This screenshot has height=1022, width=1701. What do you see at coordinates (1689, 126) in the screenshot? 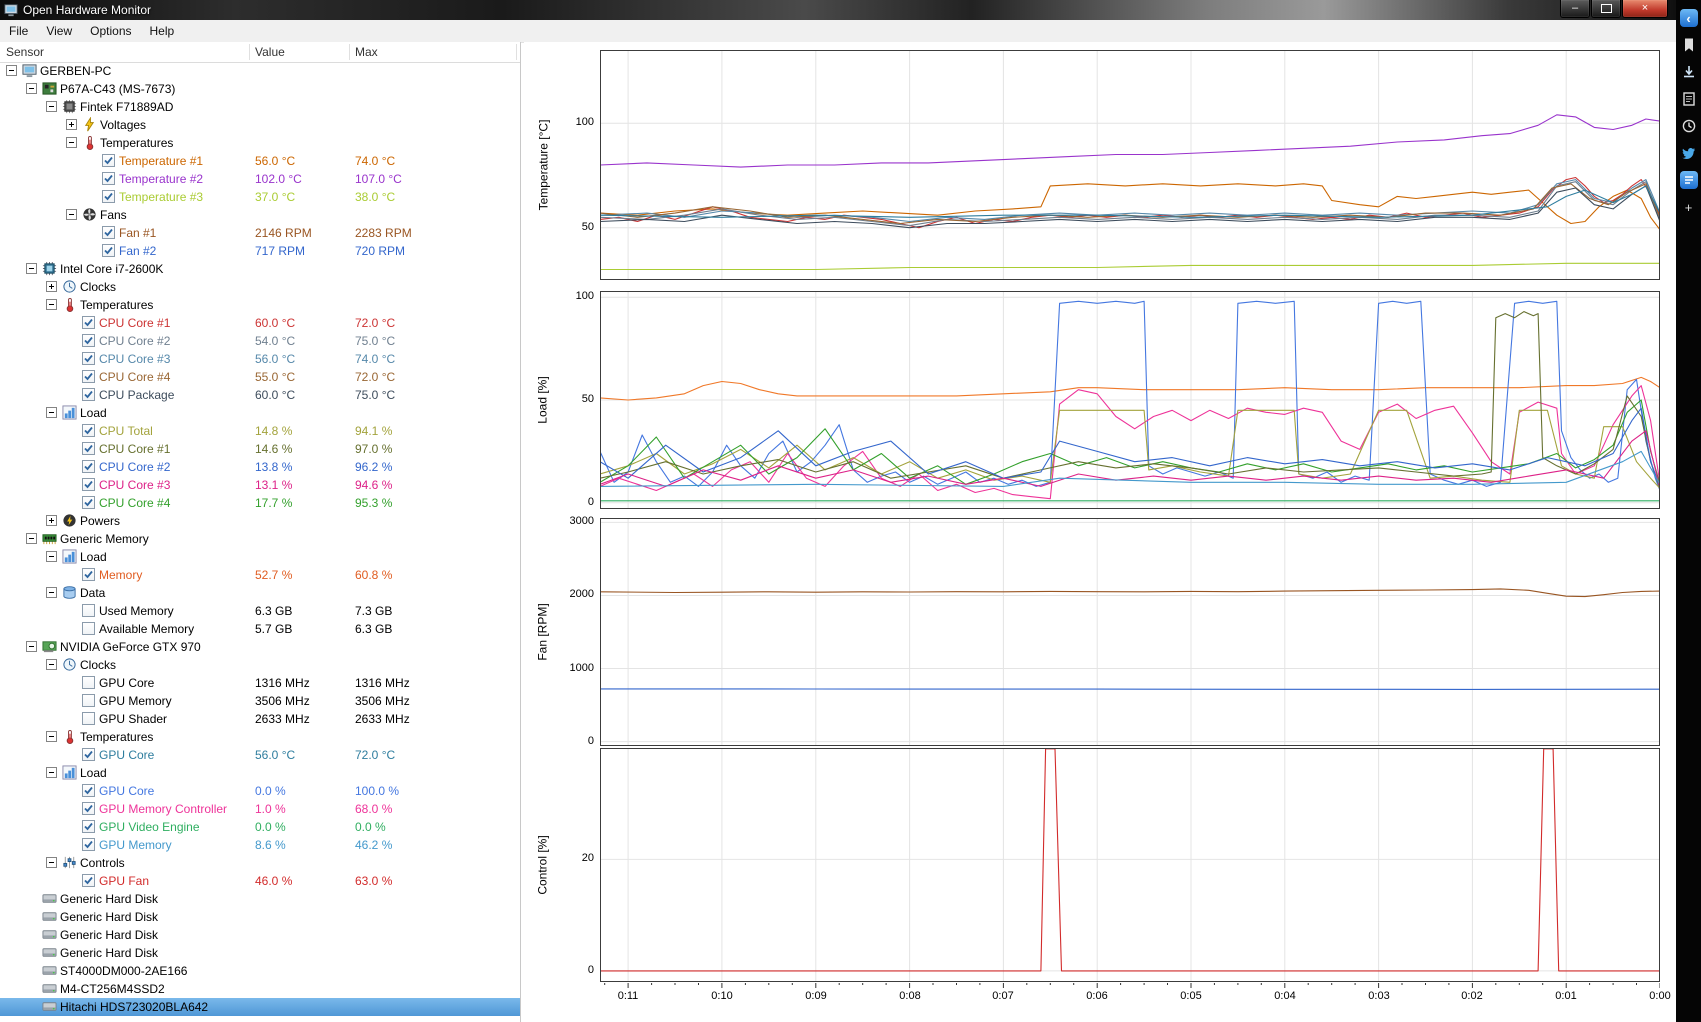
I see `history-icon` at bounding box center [1689, 126].